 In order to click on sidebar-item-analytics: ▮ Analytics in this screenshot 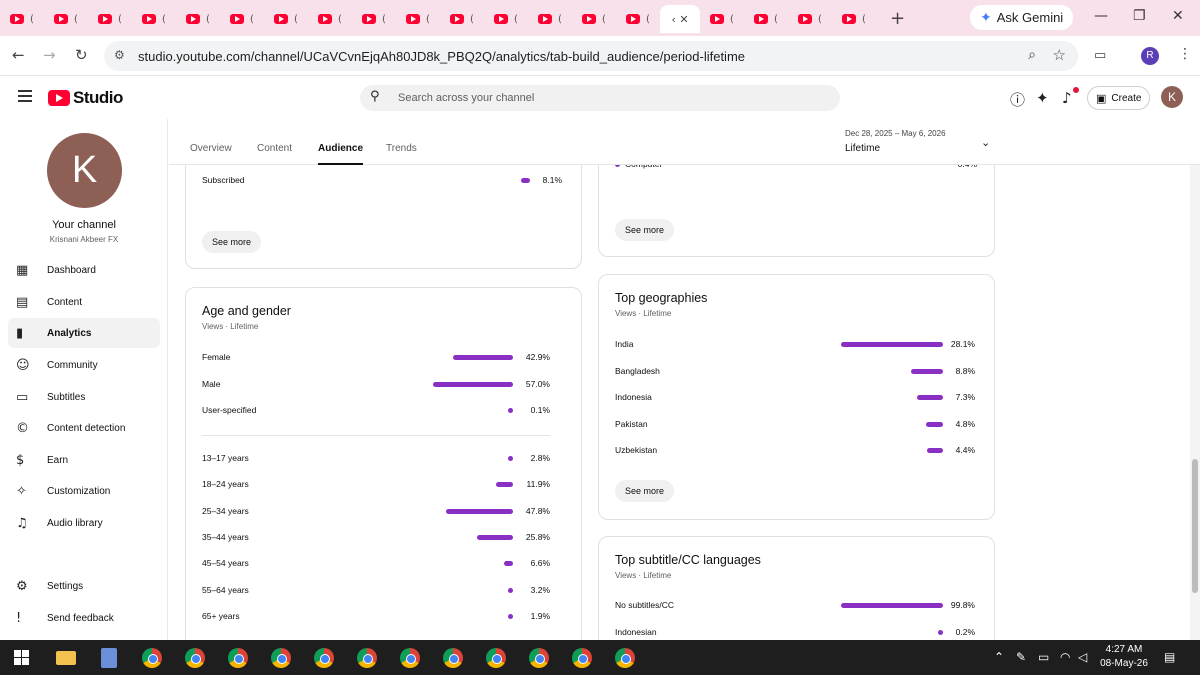, I will do `click(84, 333)`.